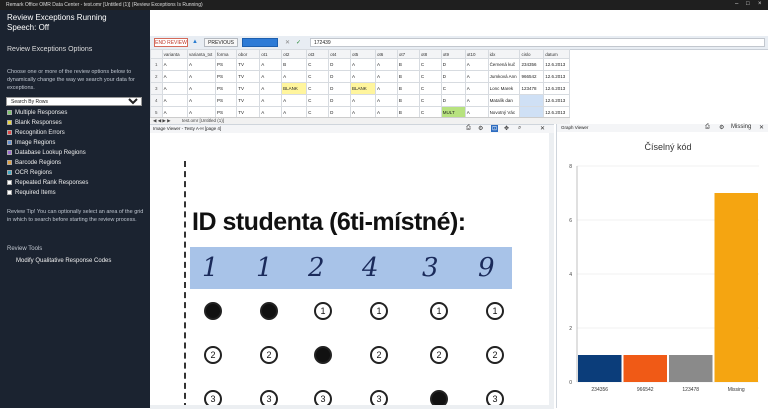 This screenshot has width=768, height=409. What do you see at coordinates (537, 42) in the screenshot?
I see `cell-value-field: 172439` at bounding box center [537, 42].